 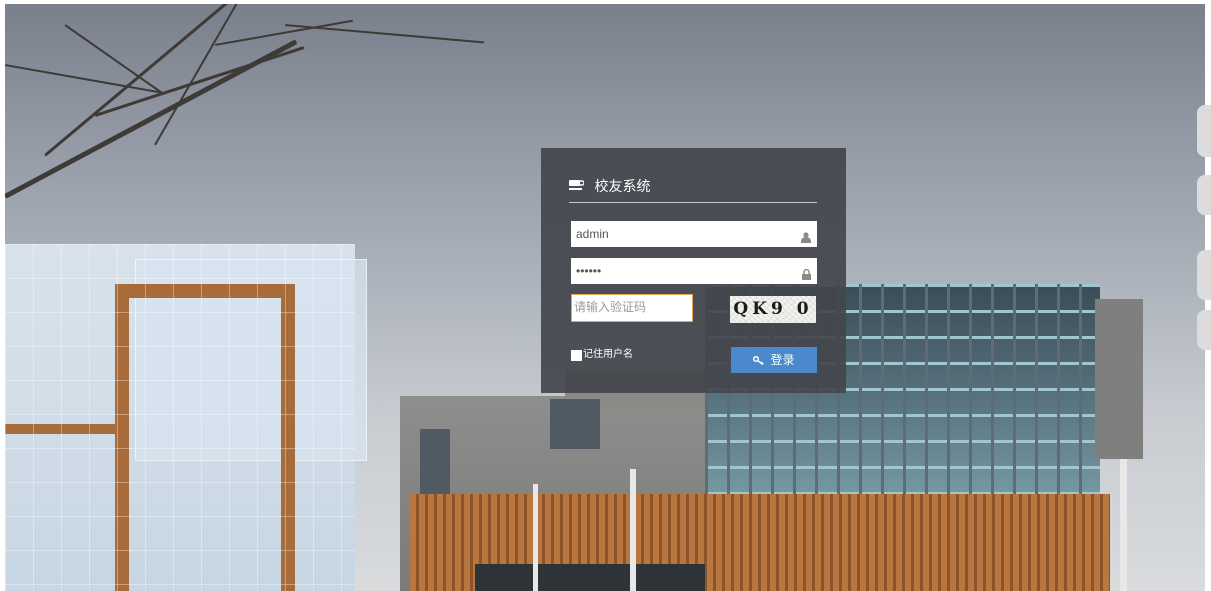 I want to click on edge-decoration, so click(x=1204, y=230).